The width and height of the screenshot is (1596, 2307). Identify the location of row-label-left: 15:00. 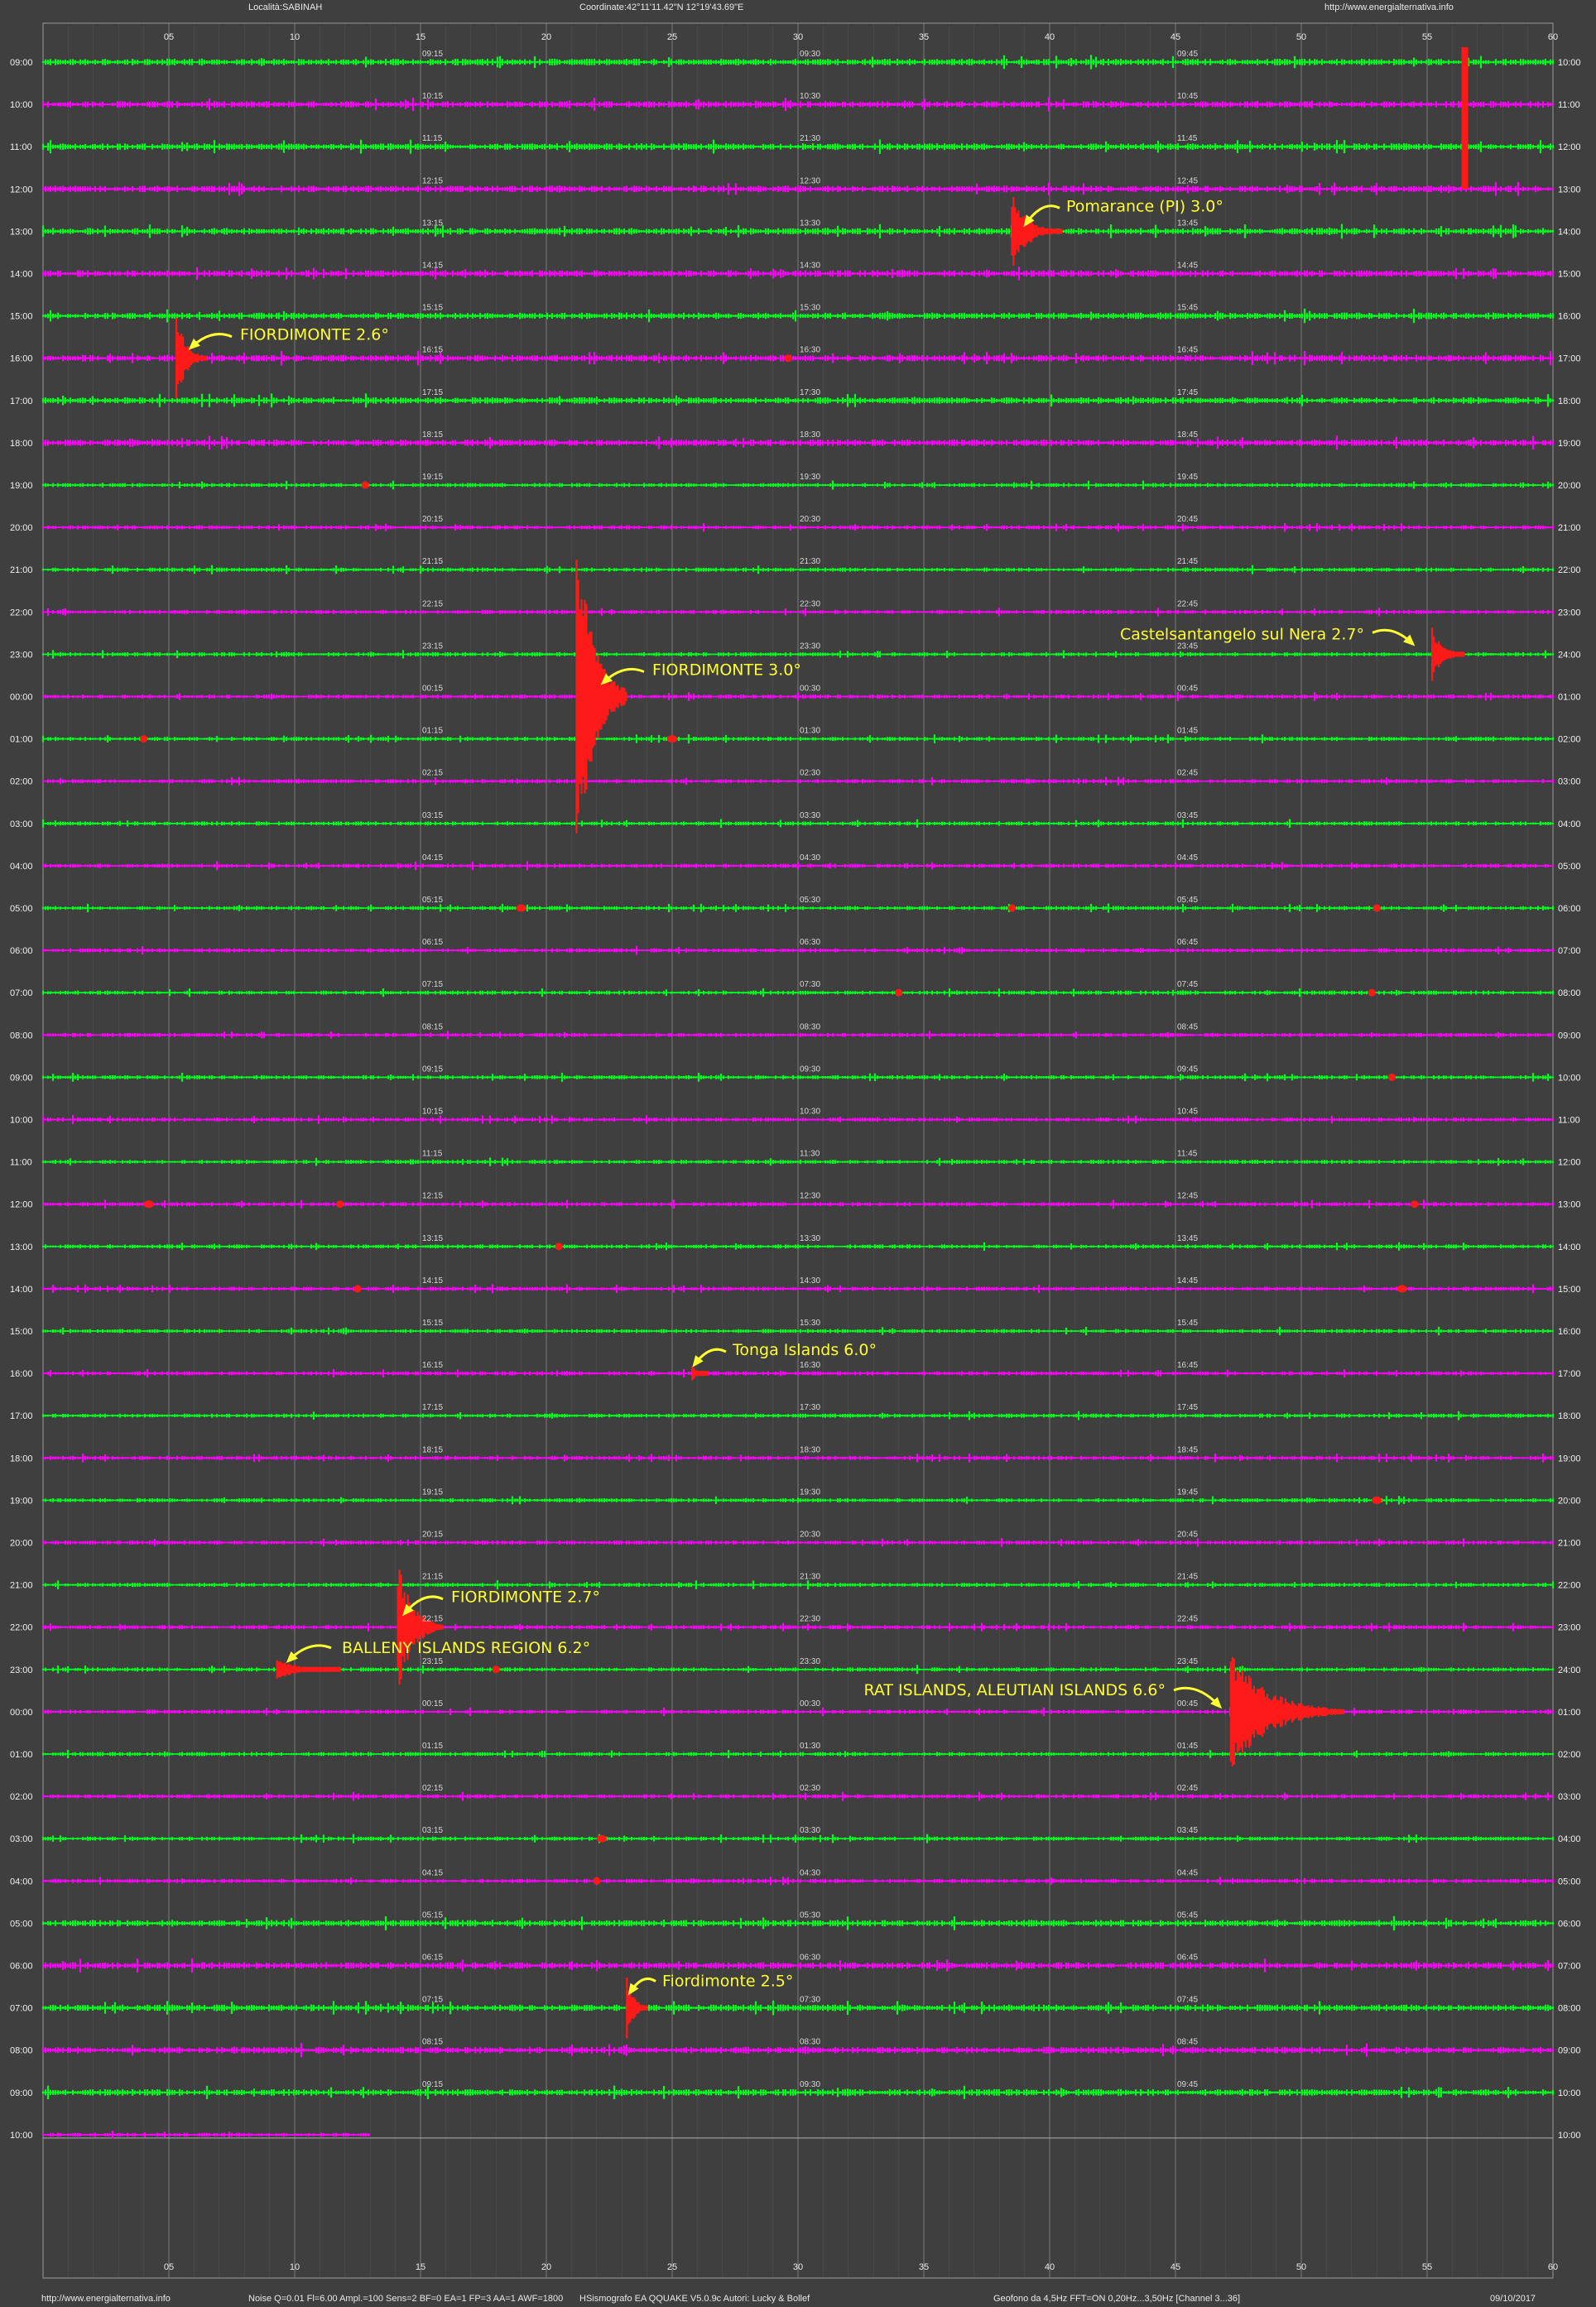
(21, 1332).